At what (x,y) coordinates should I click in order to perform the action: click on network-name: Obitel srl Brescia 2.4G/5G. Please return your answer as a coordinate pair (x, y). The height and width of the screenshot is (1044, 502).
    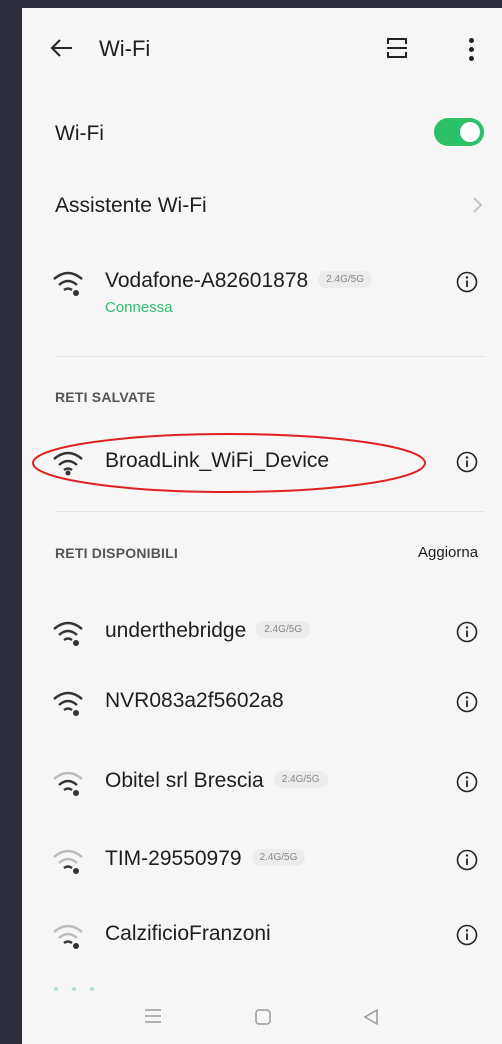
    Looking at the image, I should click on (216, 781).